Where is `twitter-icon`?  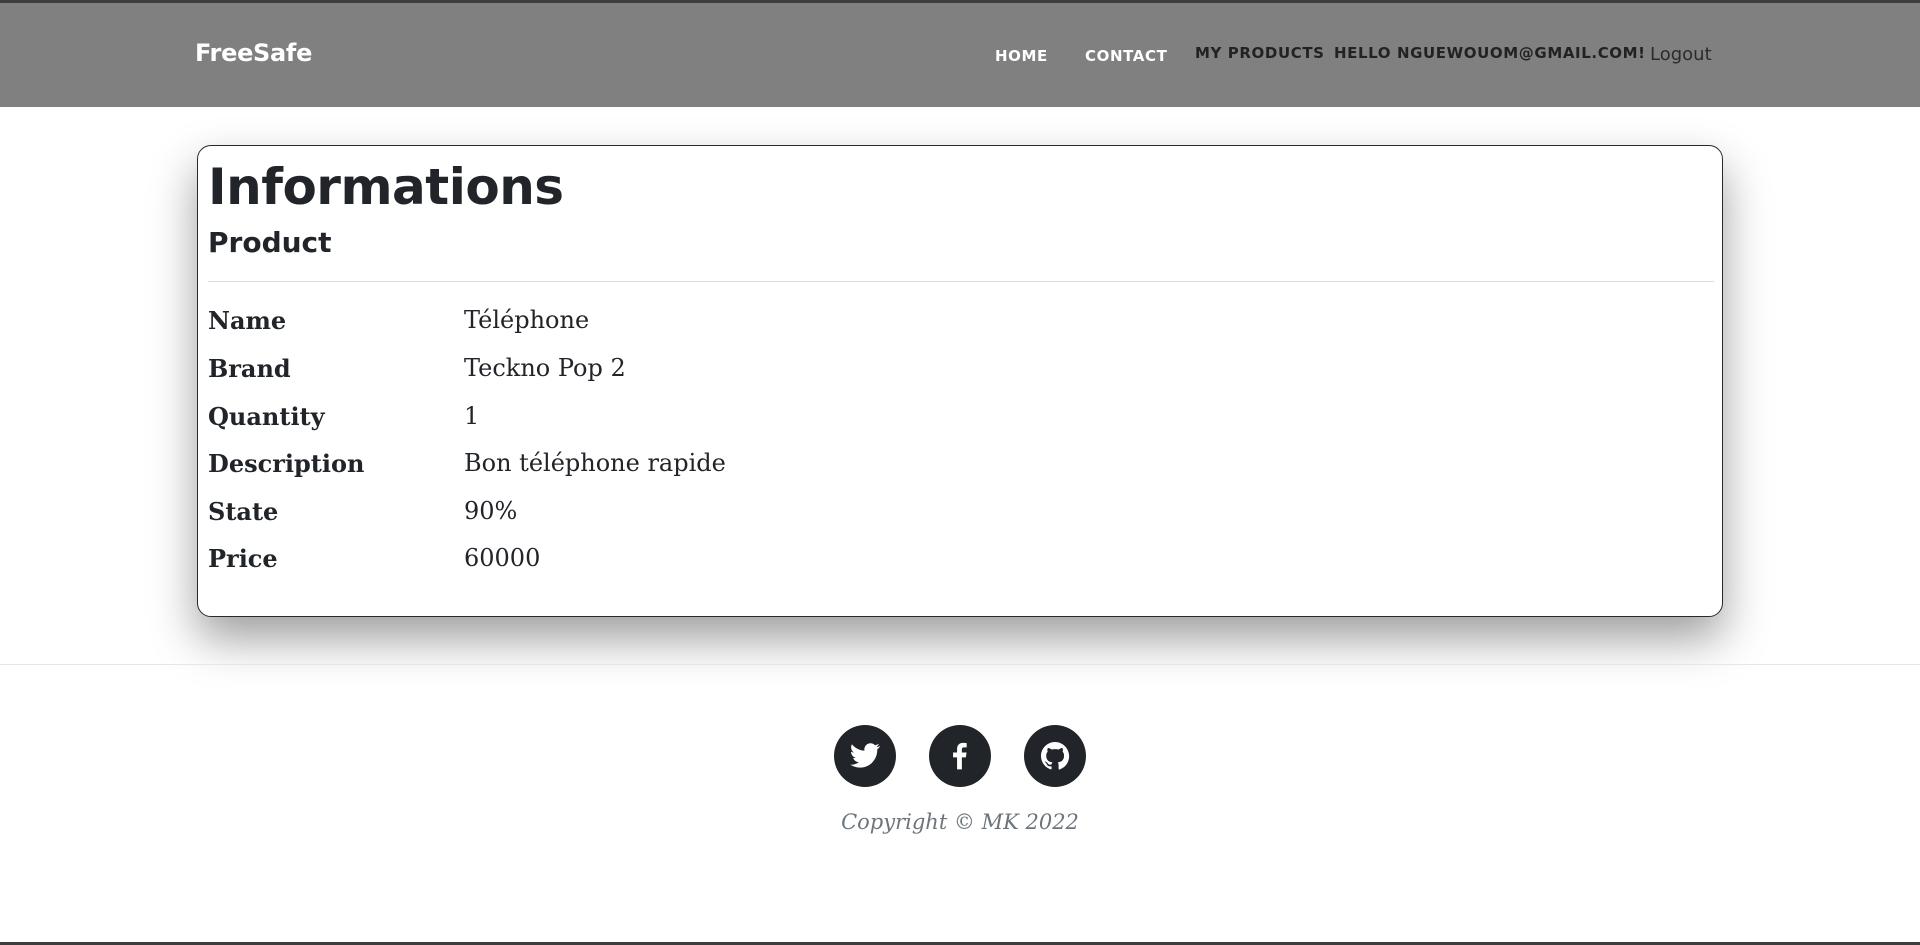
twitter-icon is located at coordinates (865, 756).